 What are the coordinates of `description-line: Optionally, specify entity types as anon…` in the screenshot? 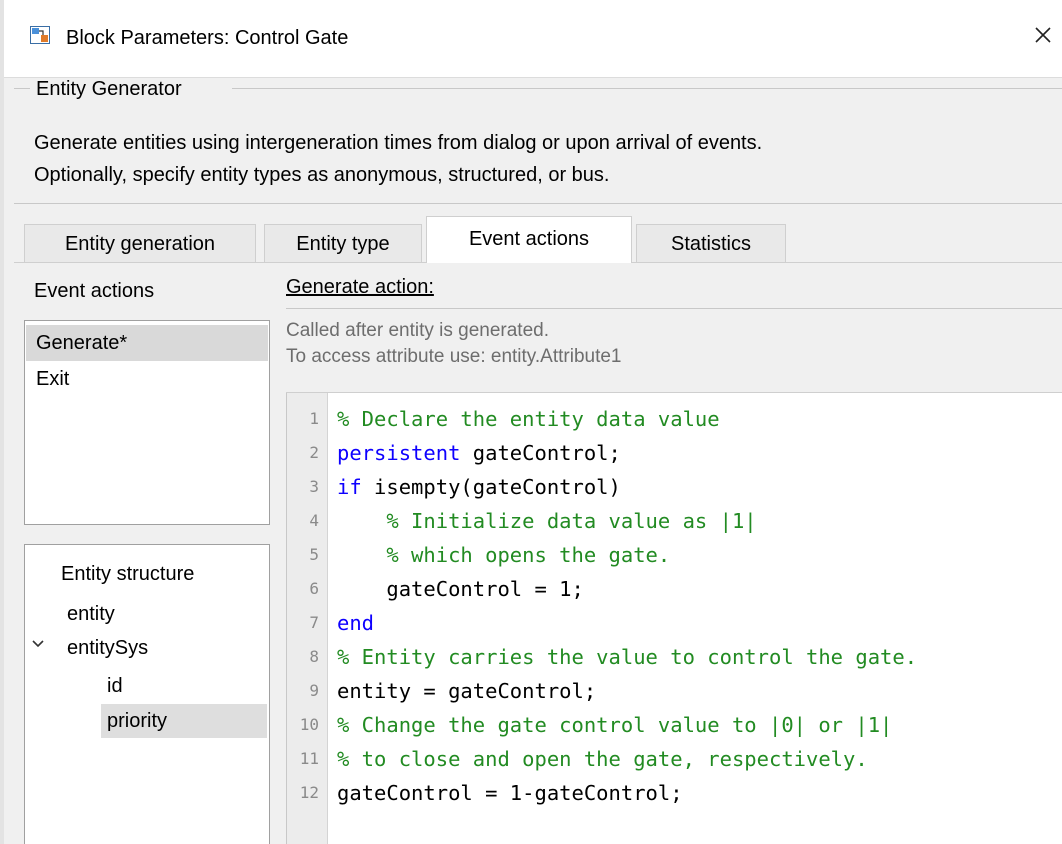 It's located at (322, 175).